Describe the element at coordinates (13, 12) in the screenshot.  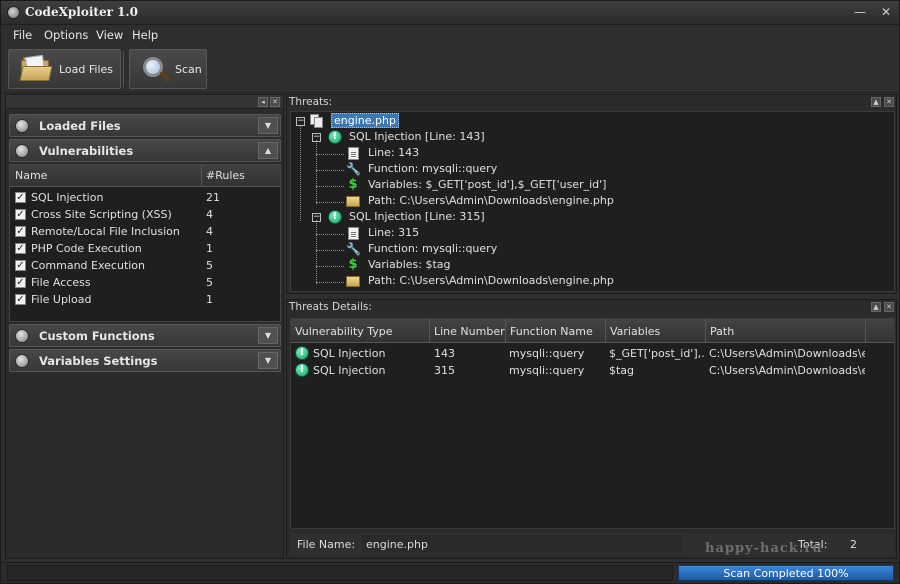
I see `app-logo-icon` at that location.